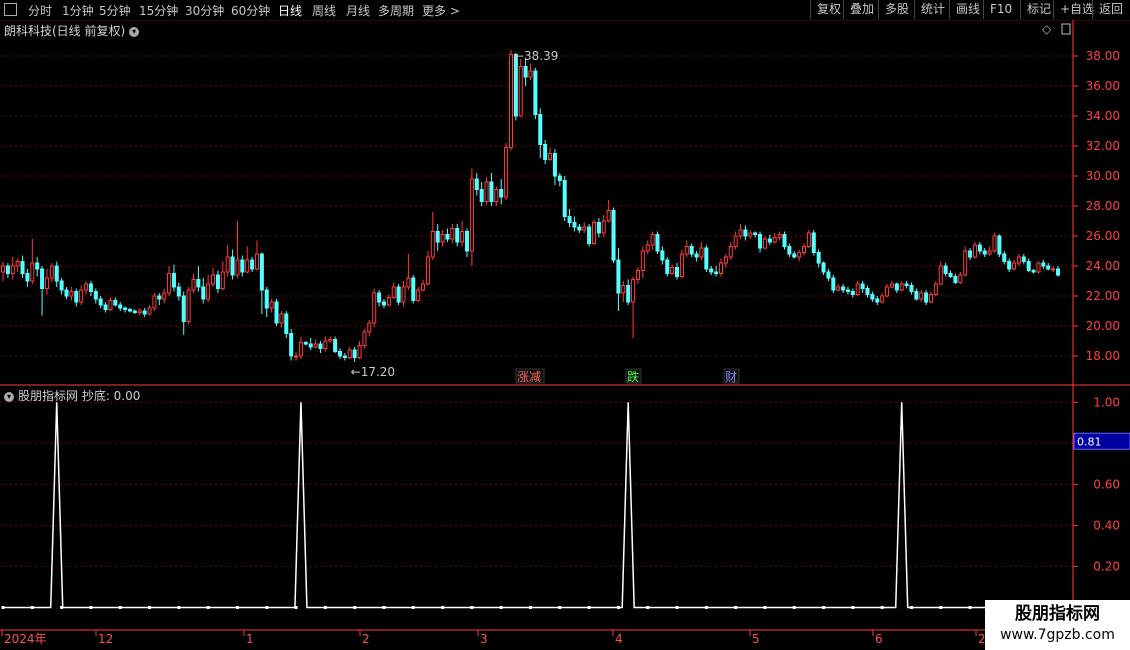  Describe the element at coordinates (1103, 86) in the screenshot. I see `price-tick-label: 36.00` at that location.